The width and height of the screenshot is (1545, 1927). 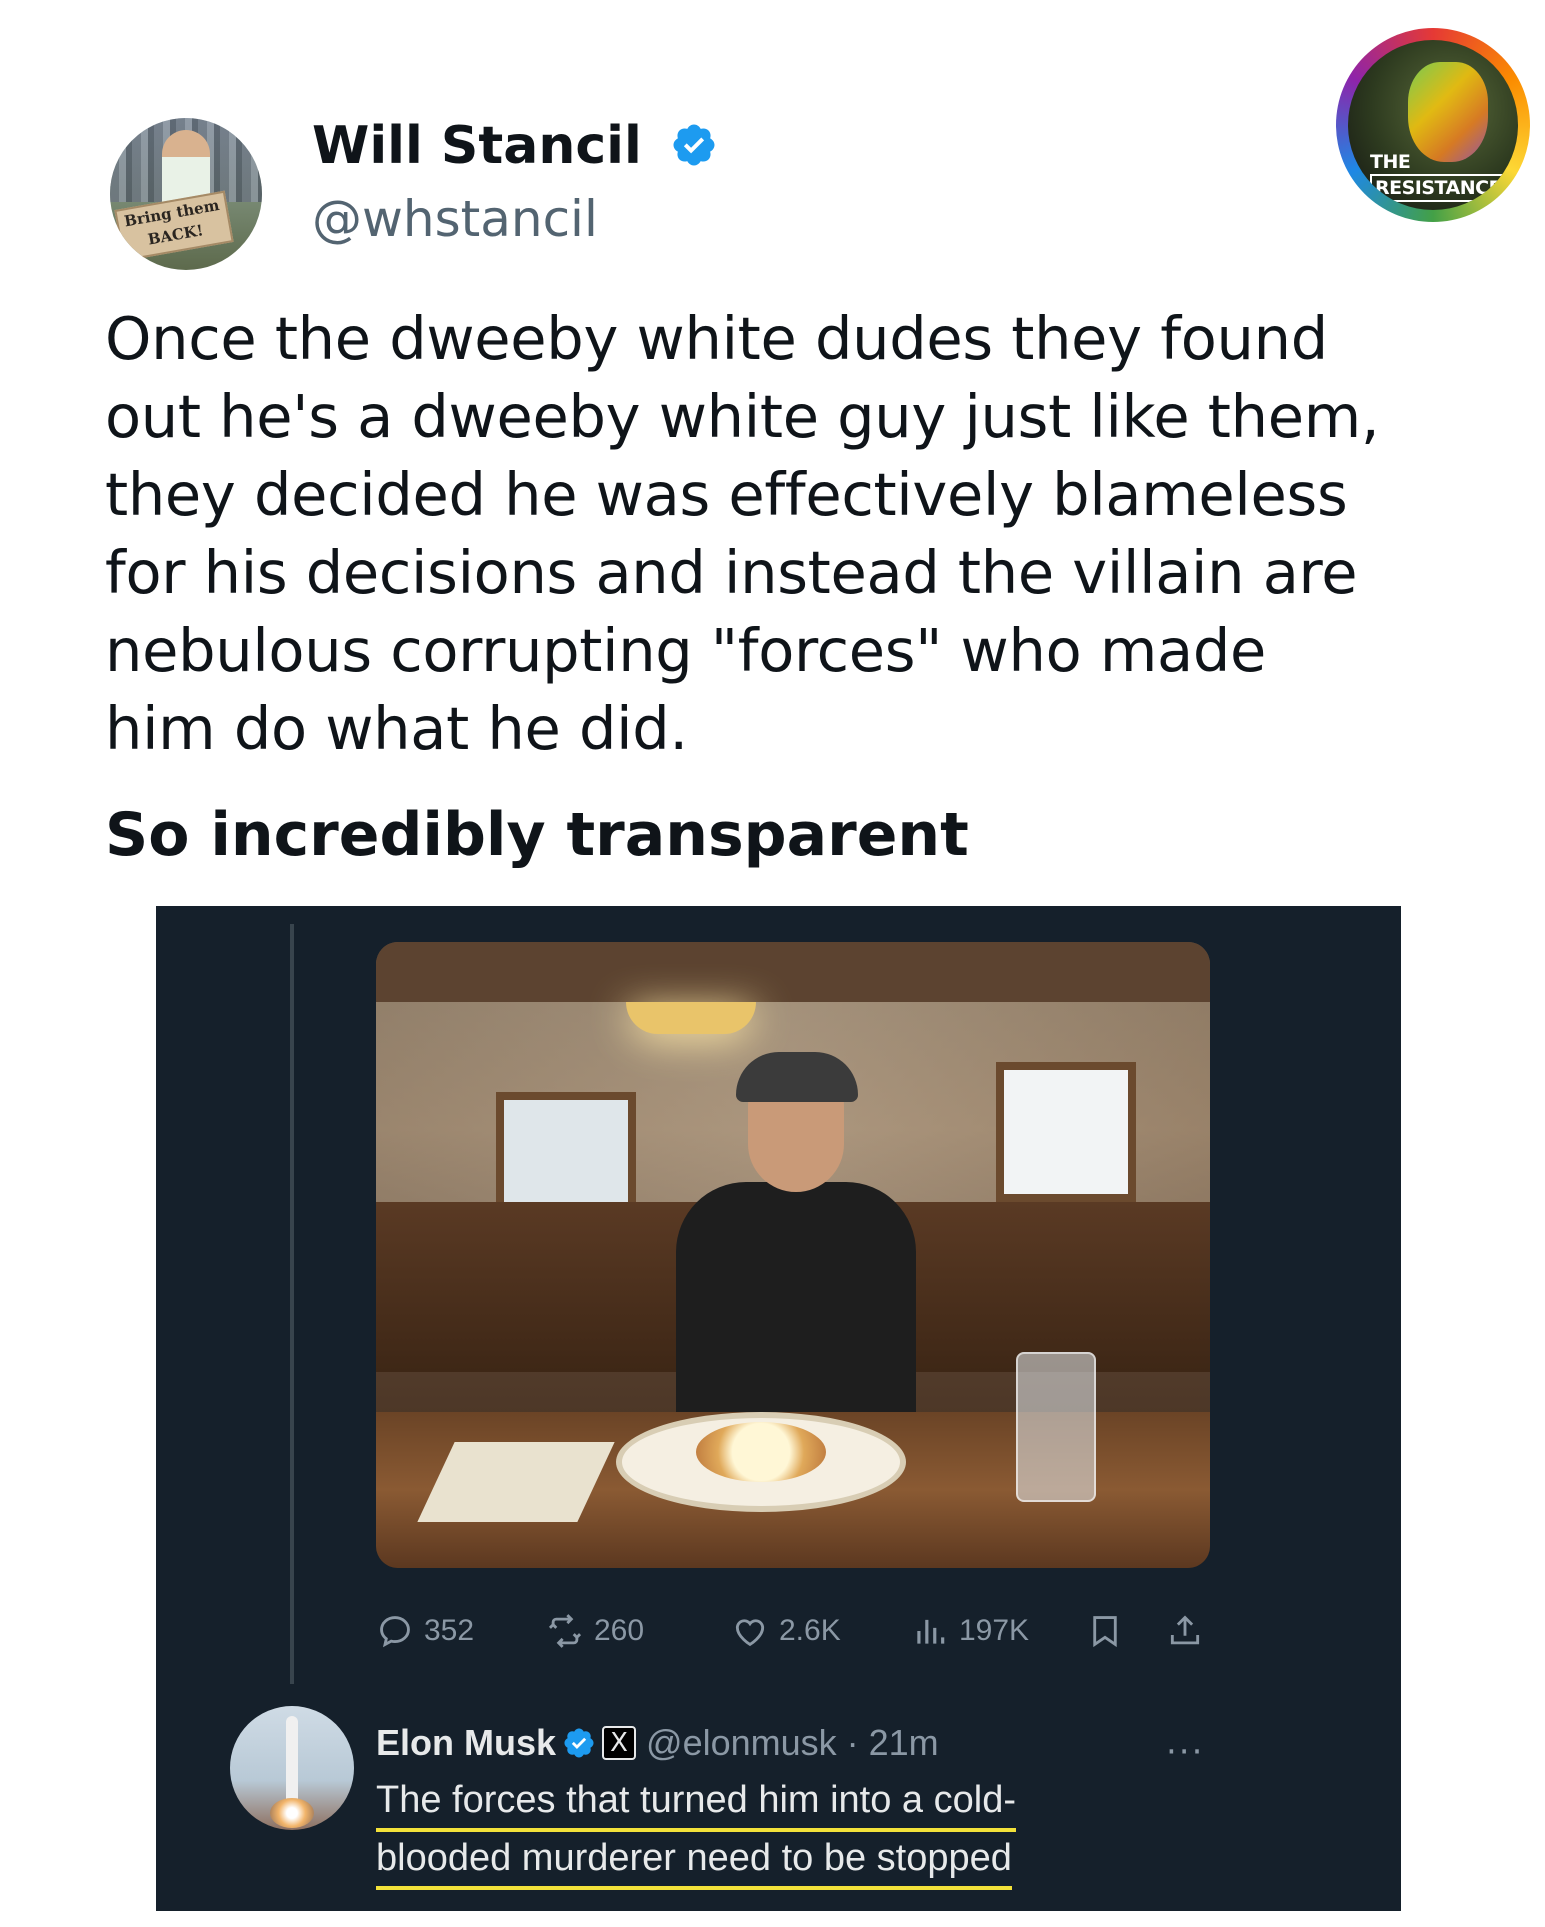 I want to click on tweet-line: him do what he did., so click(x=396, y=728).